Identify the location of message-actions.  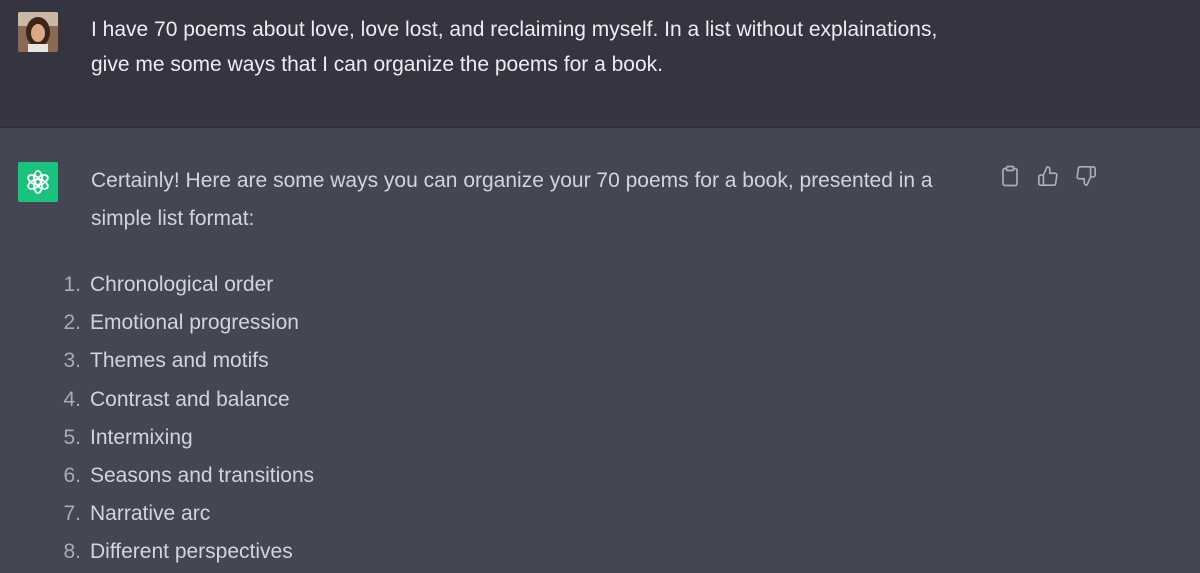
(1048, 176).